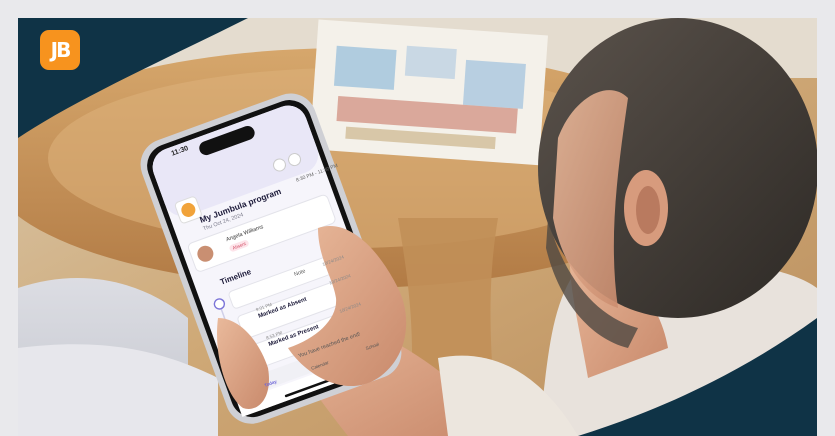  What do you see at coordinates (180, 151) in the screenshot?
I see `status-time: 11:30` at bounding box center [180, 151].